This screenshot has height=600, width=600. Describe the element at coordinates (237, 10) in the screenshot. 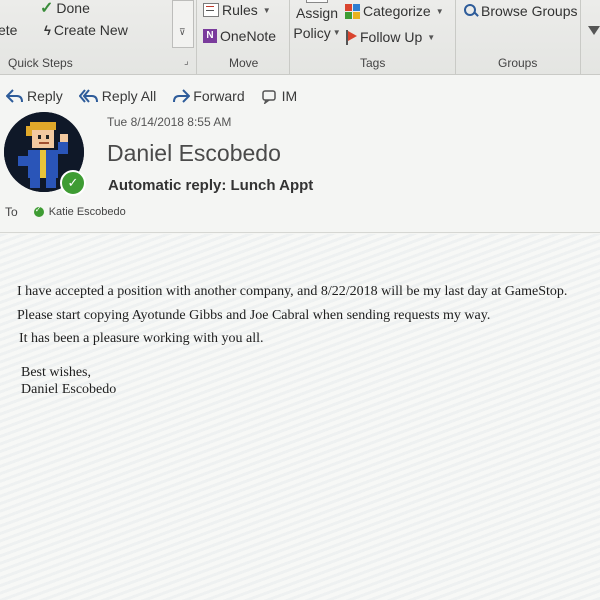

I see `rules-button: Rules ▼` at that location.